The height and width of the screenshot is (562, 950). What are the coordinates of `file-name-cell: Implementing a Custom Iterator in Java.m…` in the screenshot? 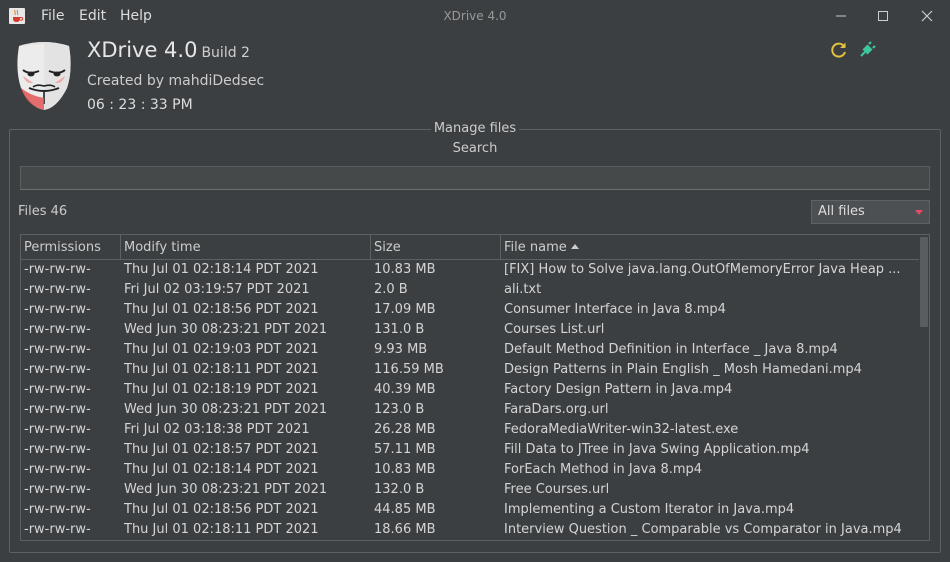 It's located at (649, 509).